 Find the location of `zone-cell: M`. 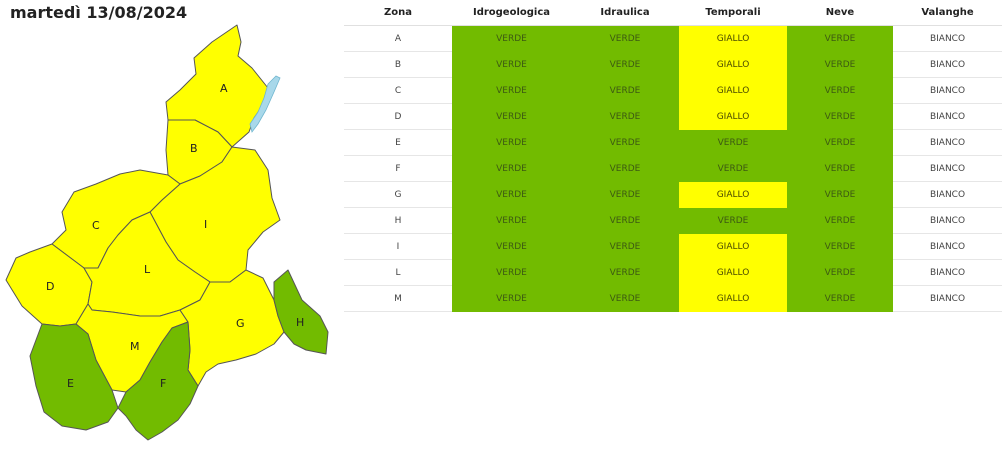

zone-cell: M is located at coordinates (398, 298).